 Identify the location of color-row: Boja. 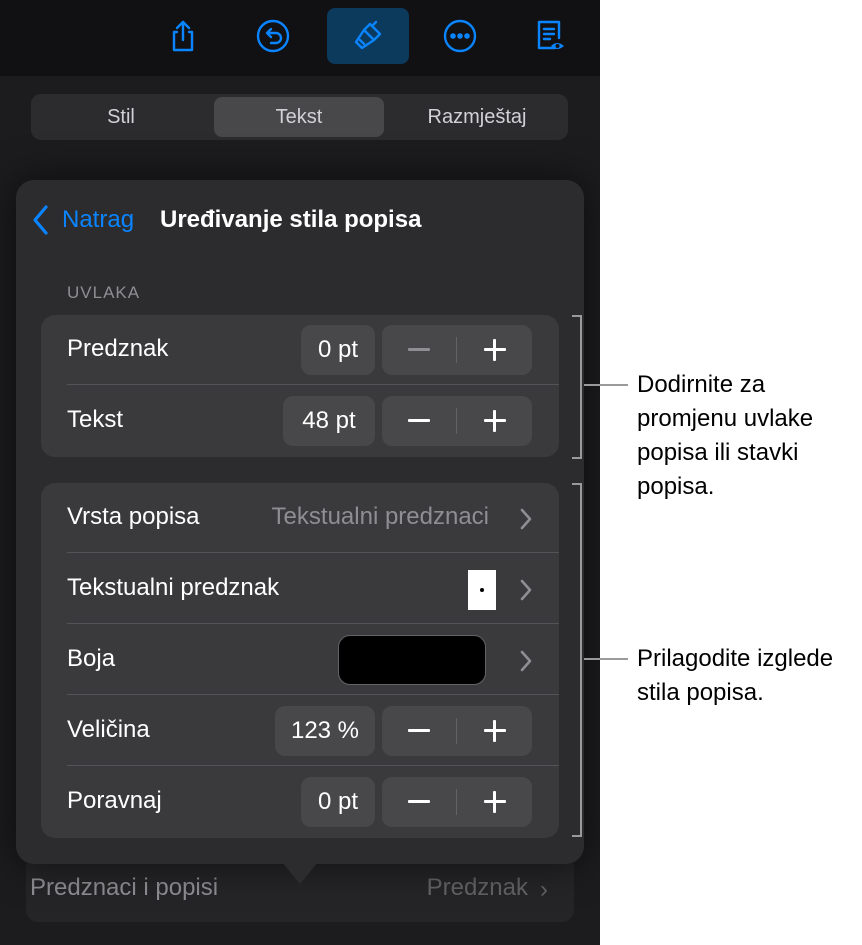
(300, 660).